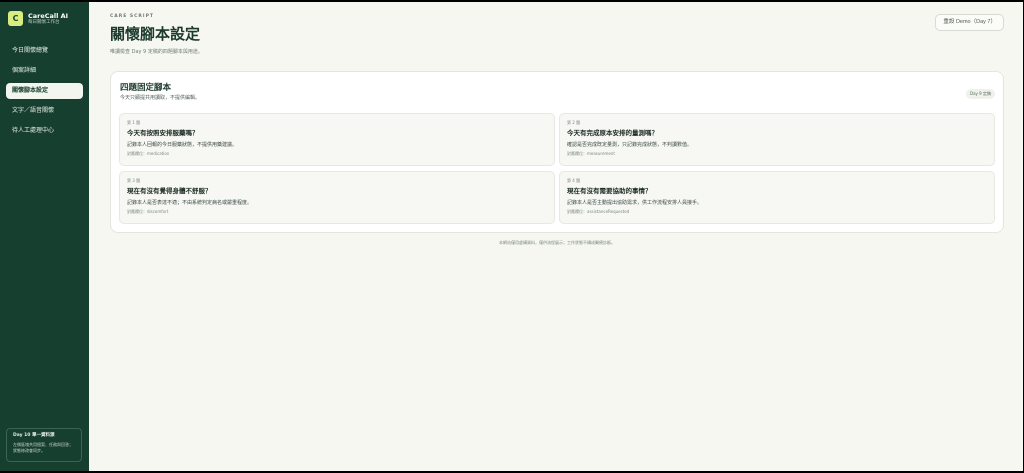 This screenshot has width=1024, height=473. Describe the element at coordinates (44, 131) in the screenshot. I see `sidebar-item-manual-center: 待人工處理中心` at that location.